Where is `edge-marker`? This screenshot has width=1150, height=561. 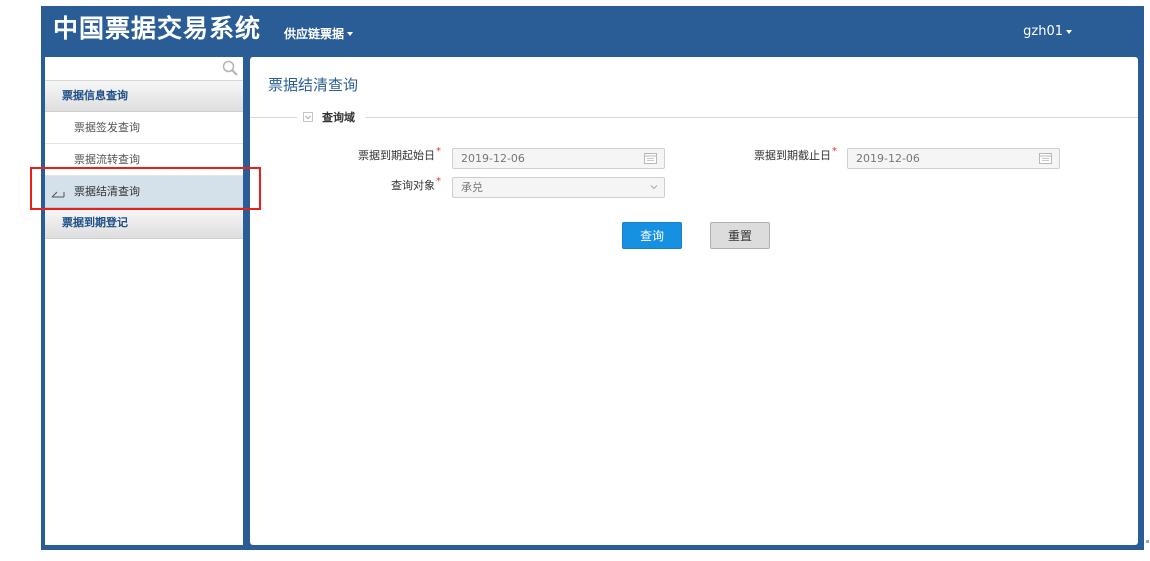 edge-marker is located at coordinates (1147, 541).